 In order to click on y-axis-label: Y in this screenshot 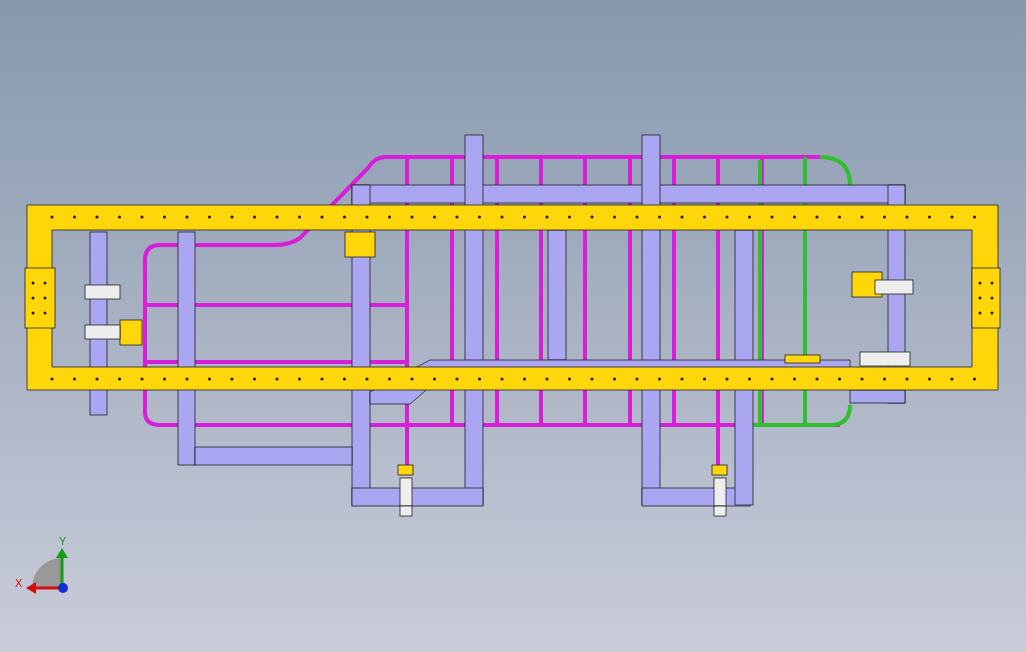, I will do `click(63, 541)`.